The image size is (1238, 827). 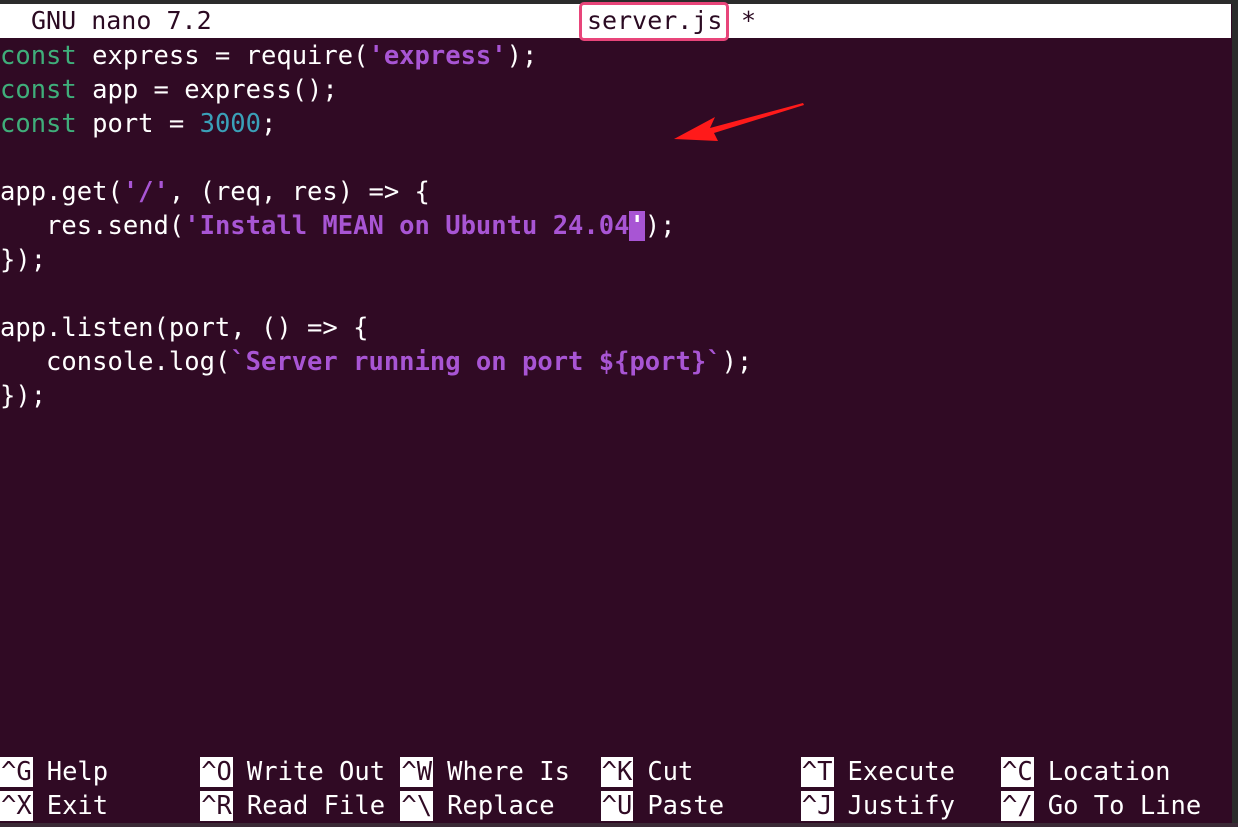 What do you see at coordinates (1235, 413) in the screenshot?
I see `window-frame-right` at bounding box center [1235, 413].